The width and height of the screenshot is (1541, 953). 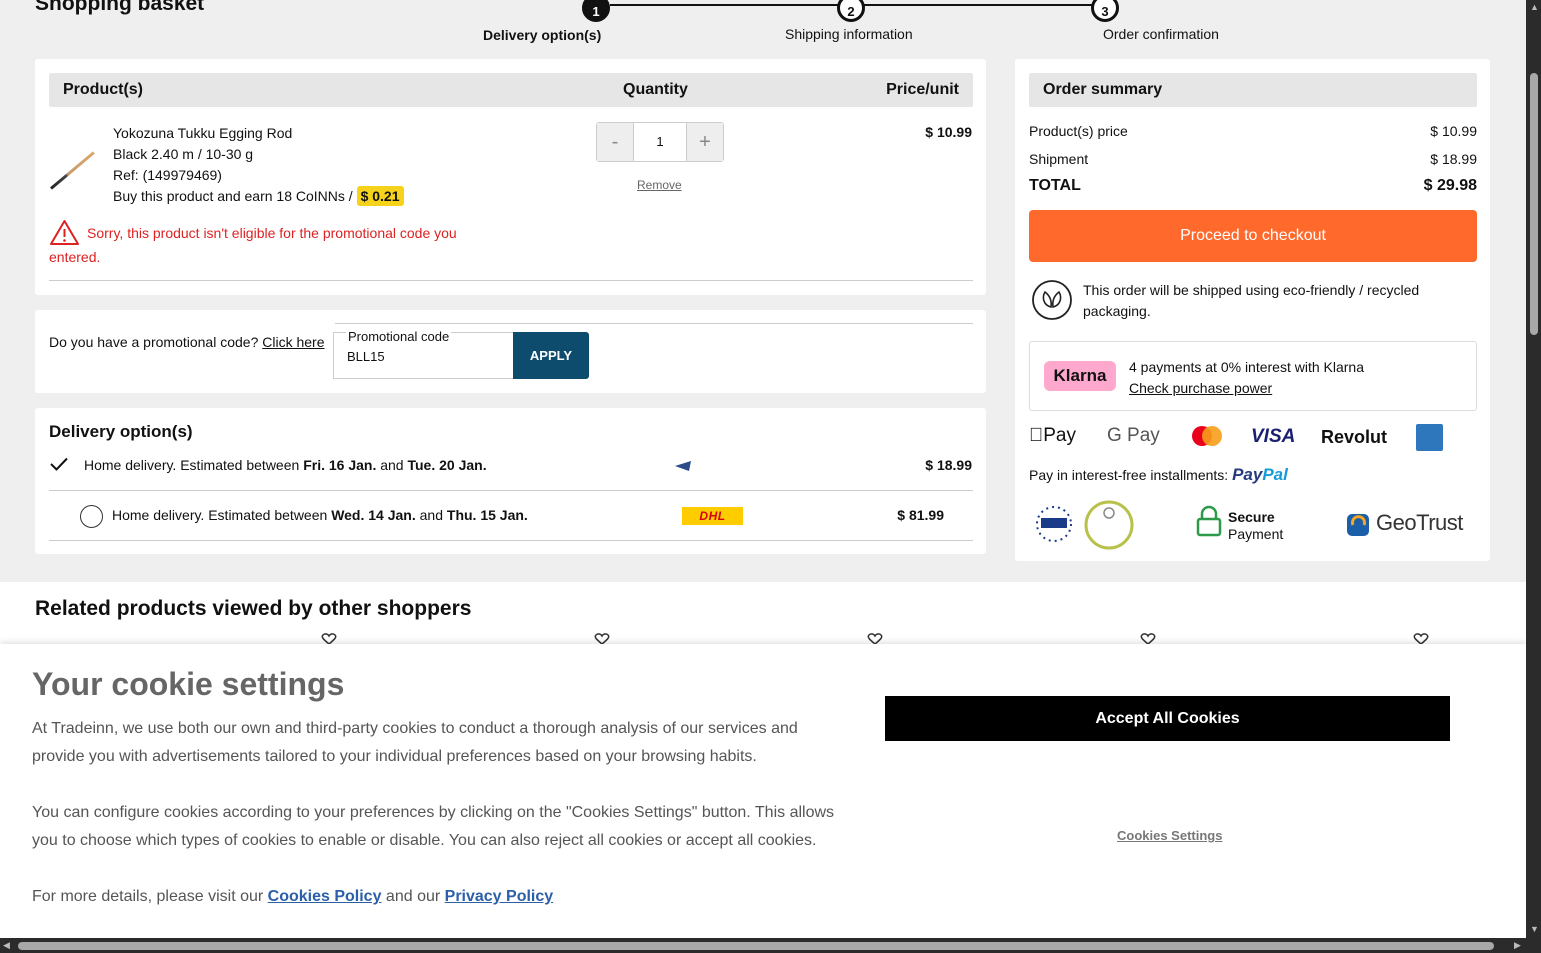 I want to click on cookie-title: Your cookie settings, so click(x=188, y=684).